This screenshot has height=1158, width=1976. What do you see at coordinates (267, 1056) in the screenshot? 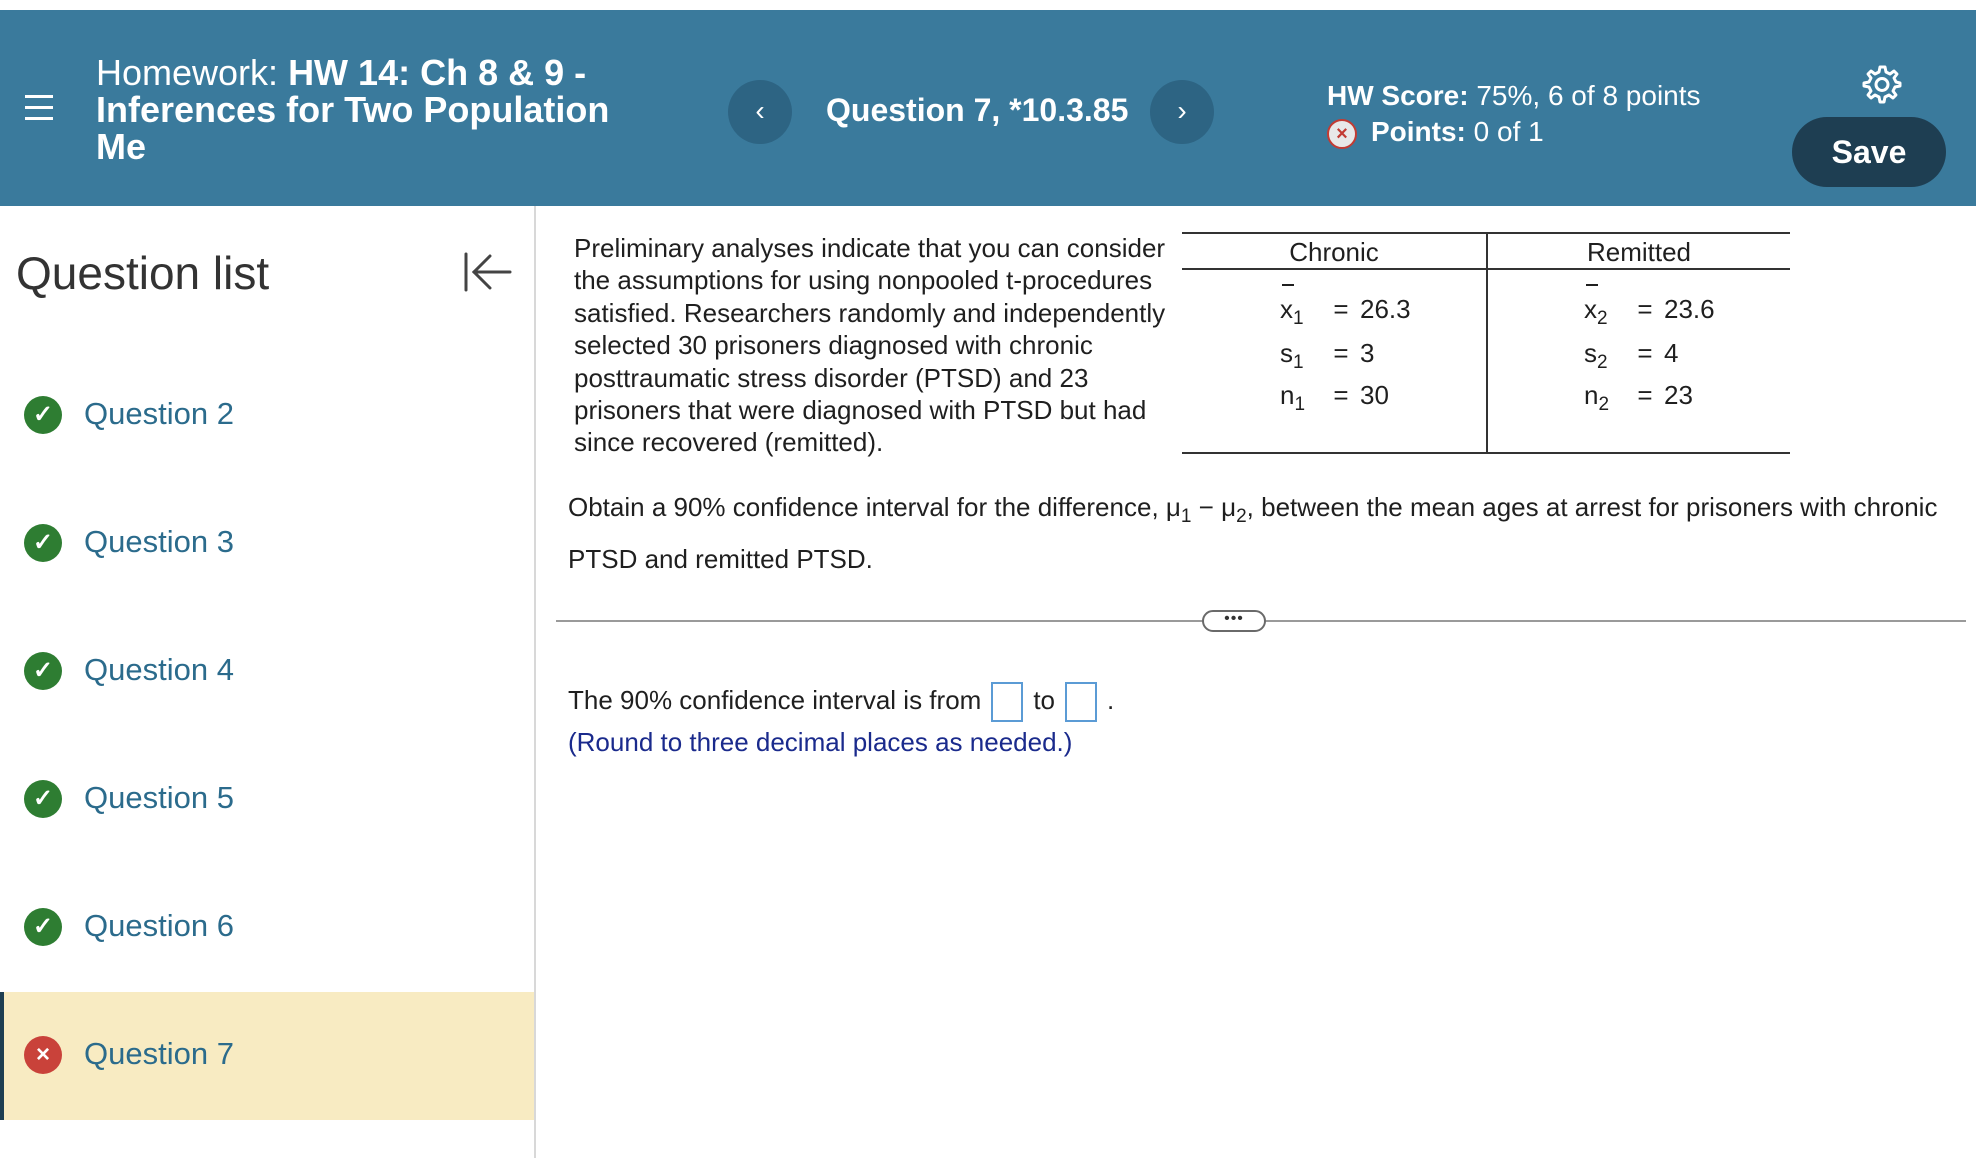
I see `question-list-item-7: × Question 7` at bounding box center [267, 1056].